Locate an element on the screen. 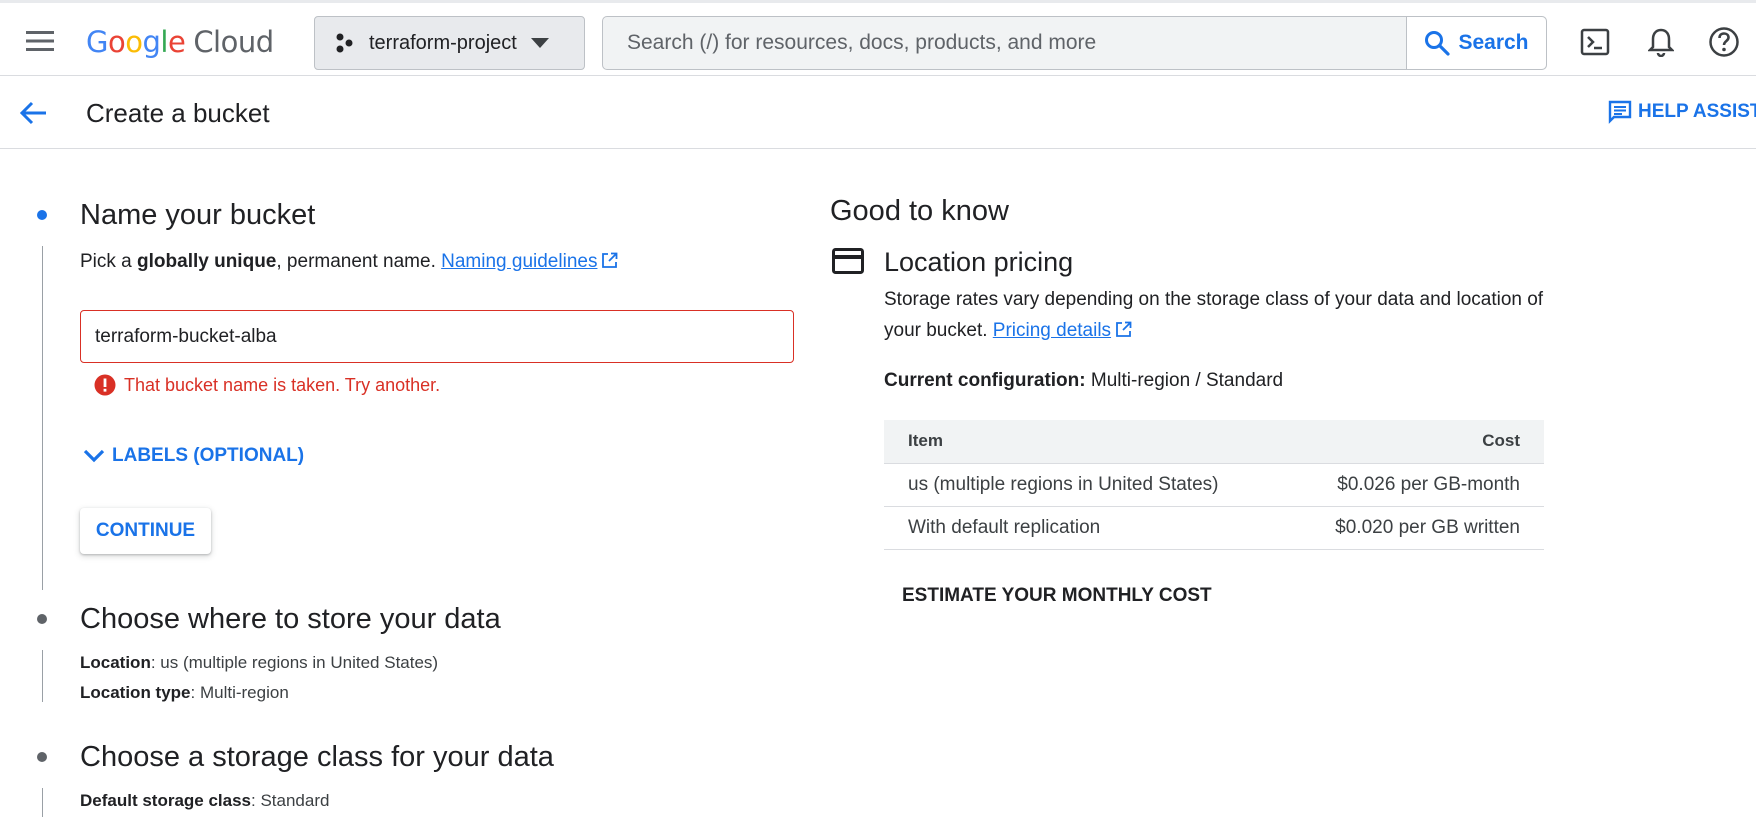  labels-toggle-label: LABELS (OPTIONAL) is located at coordinates (208, 455).